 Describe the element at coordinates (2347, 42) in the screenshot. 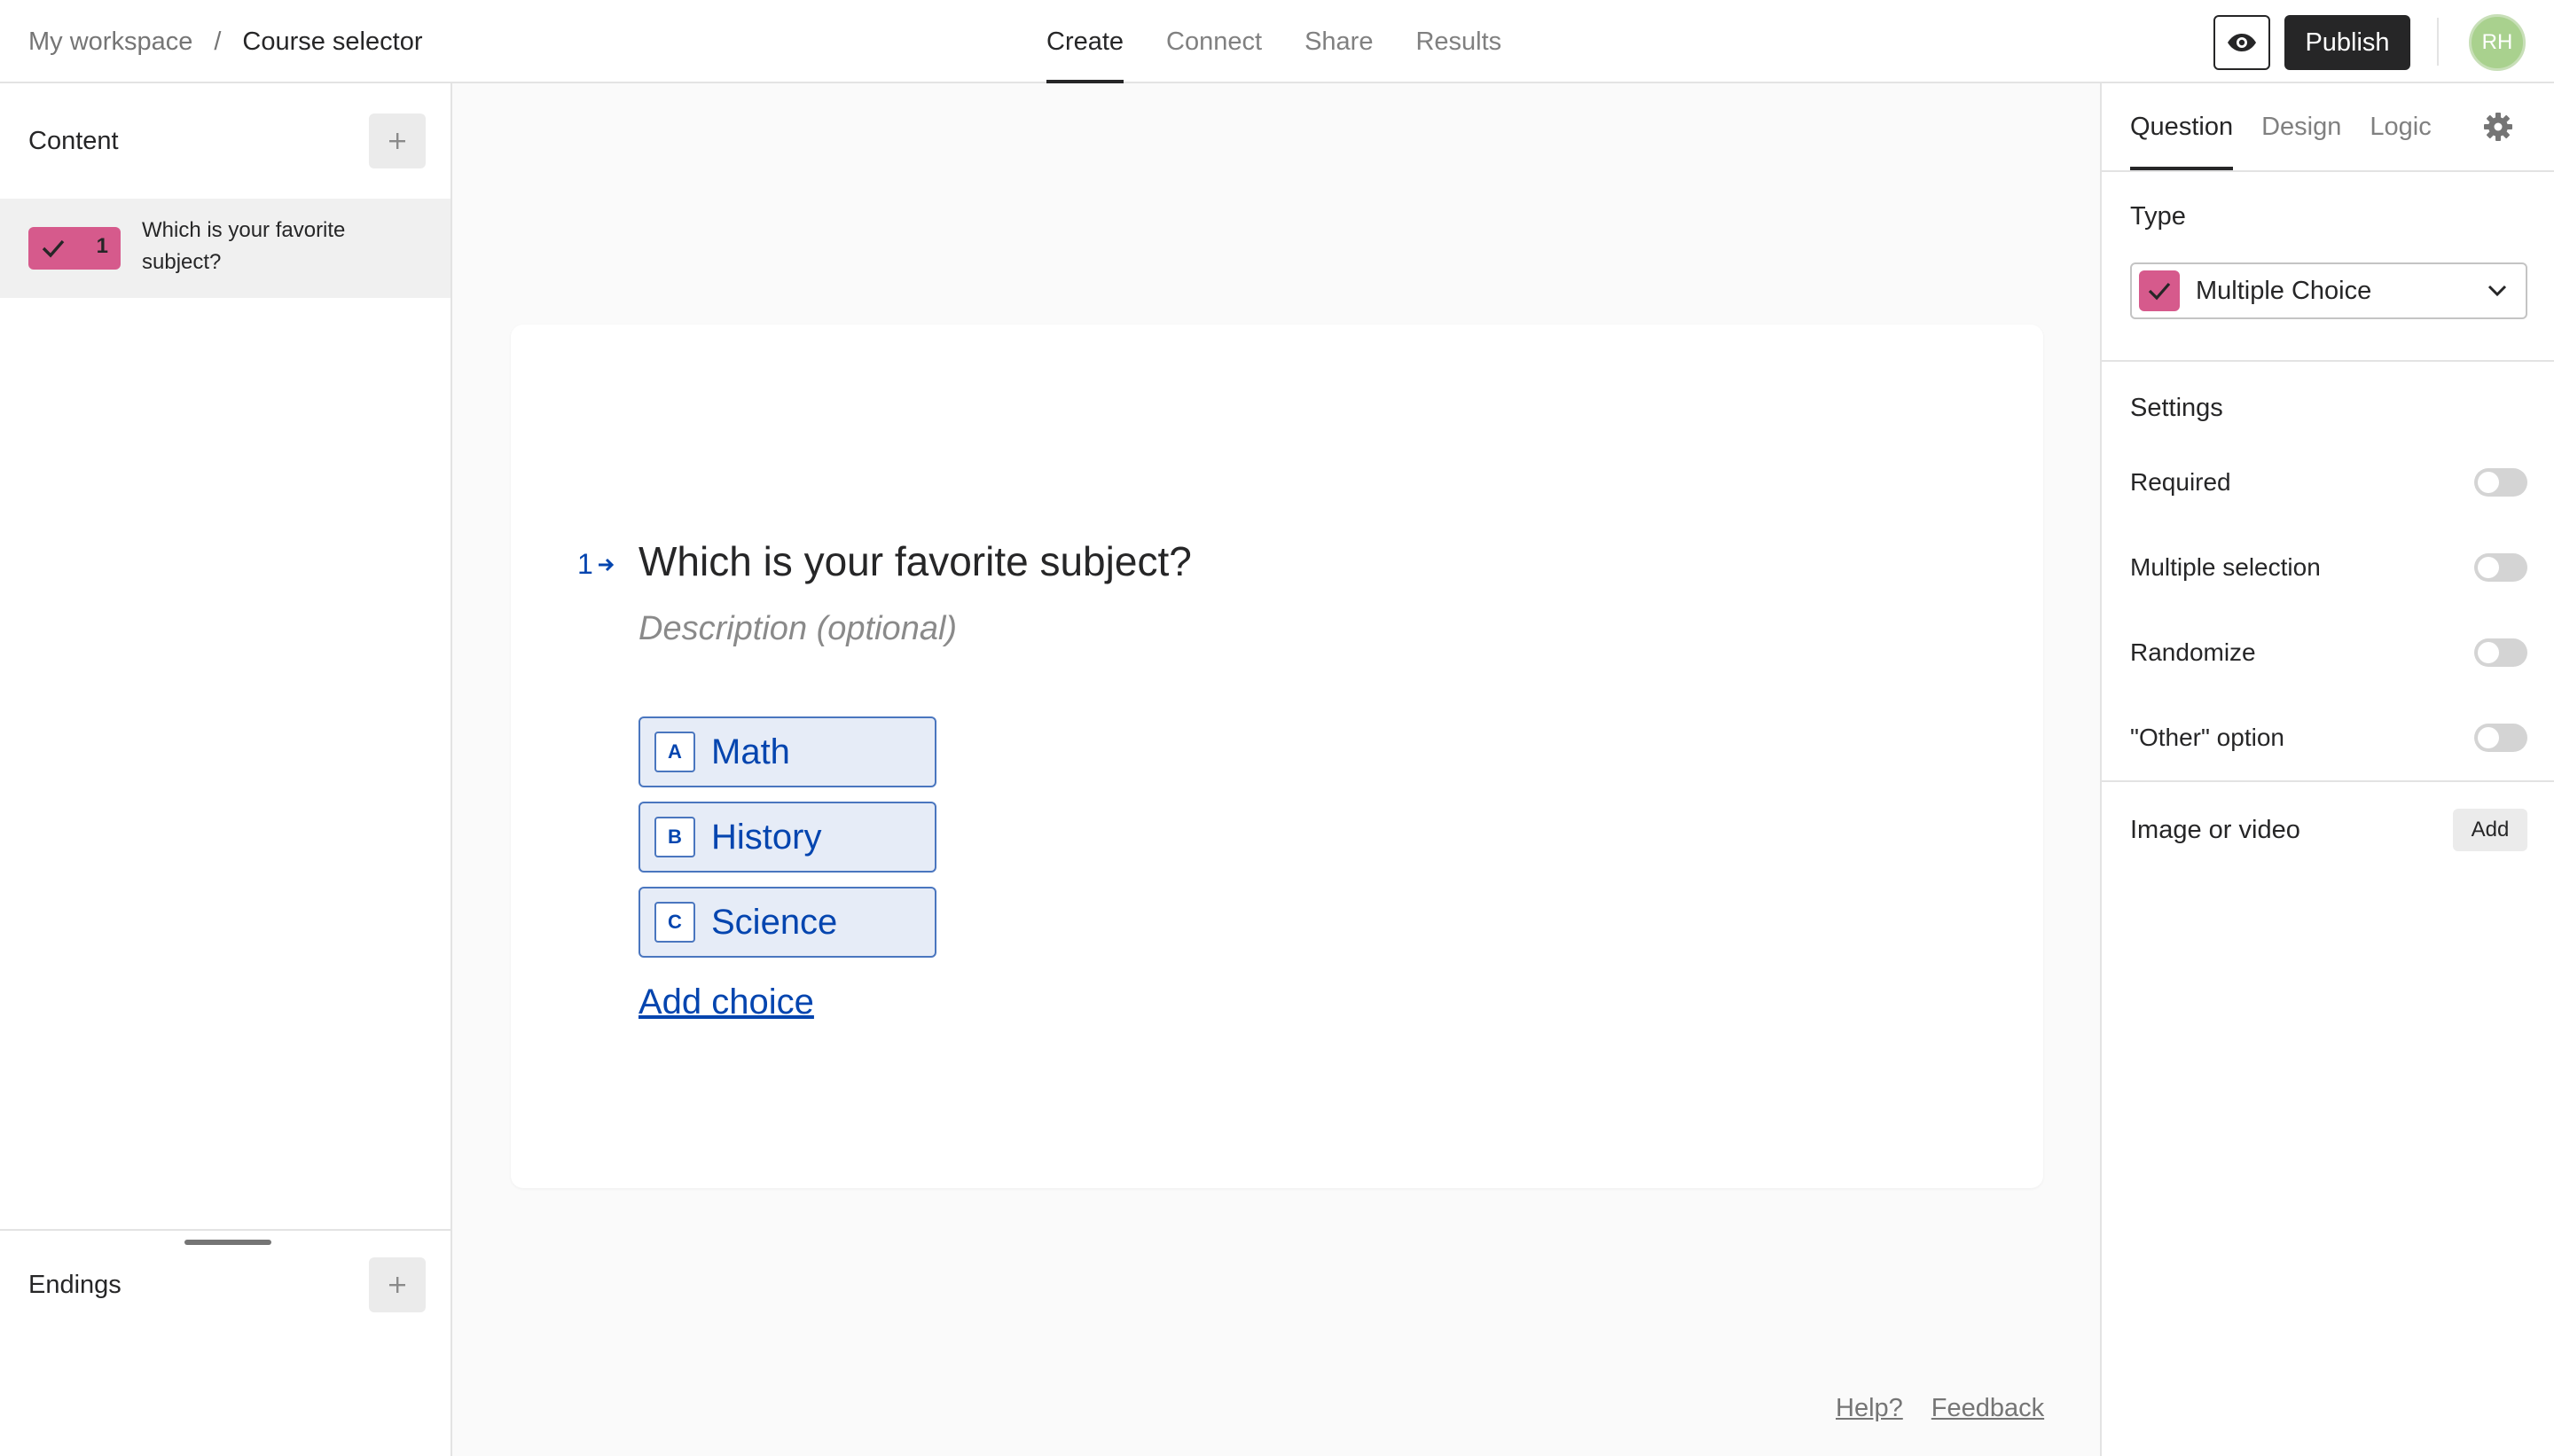

I see `publish-button: Publish` at that location.